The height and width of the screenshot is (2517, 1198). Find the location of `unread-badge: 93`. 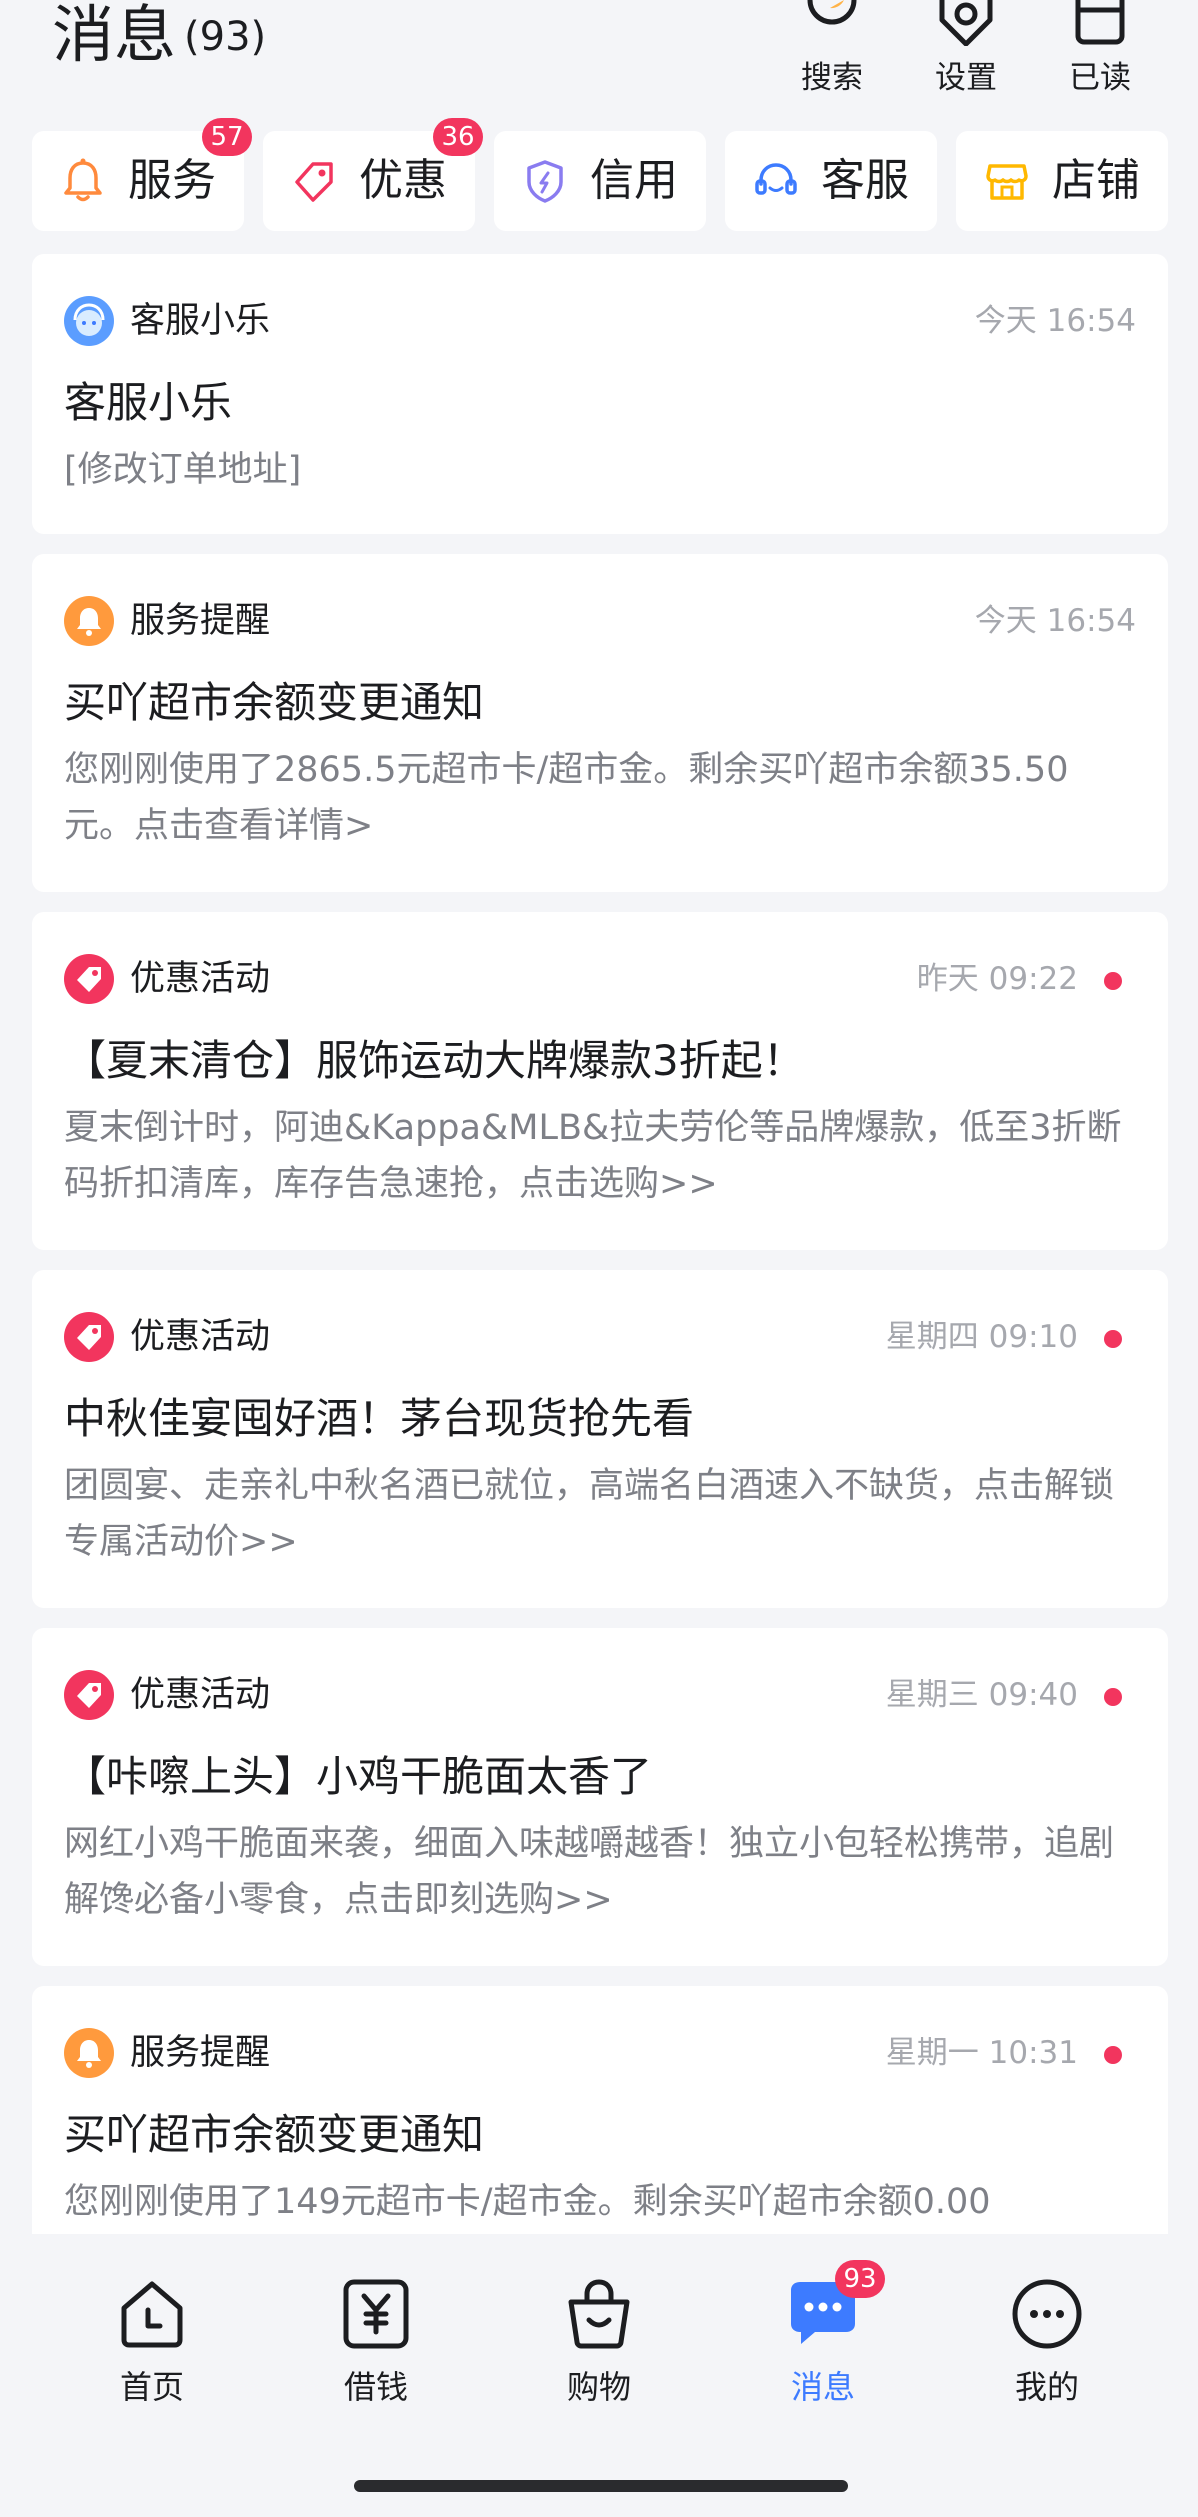

unread-badge: 93 is located at coordinates (860, 2279).